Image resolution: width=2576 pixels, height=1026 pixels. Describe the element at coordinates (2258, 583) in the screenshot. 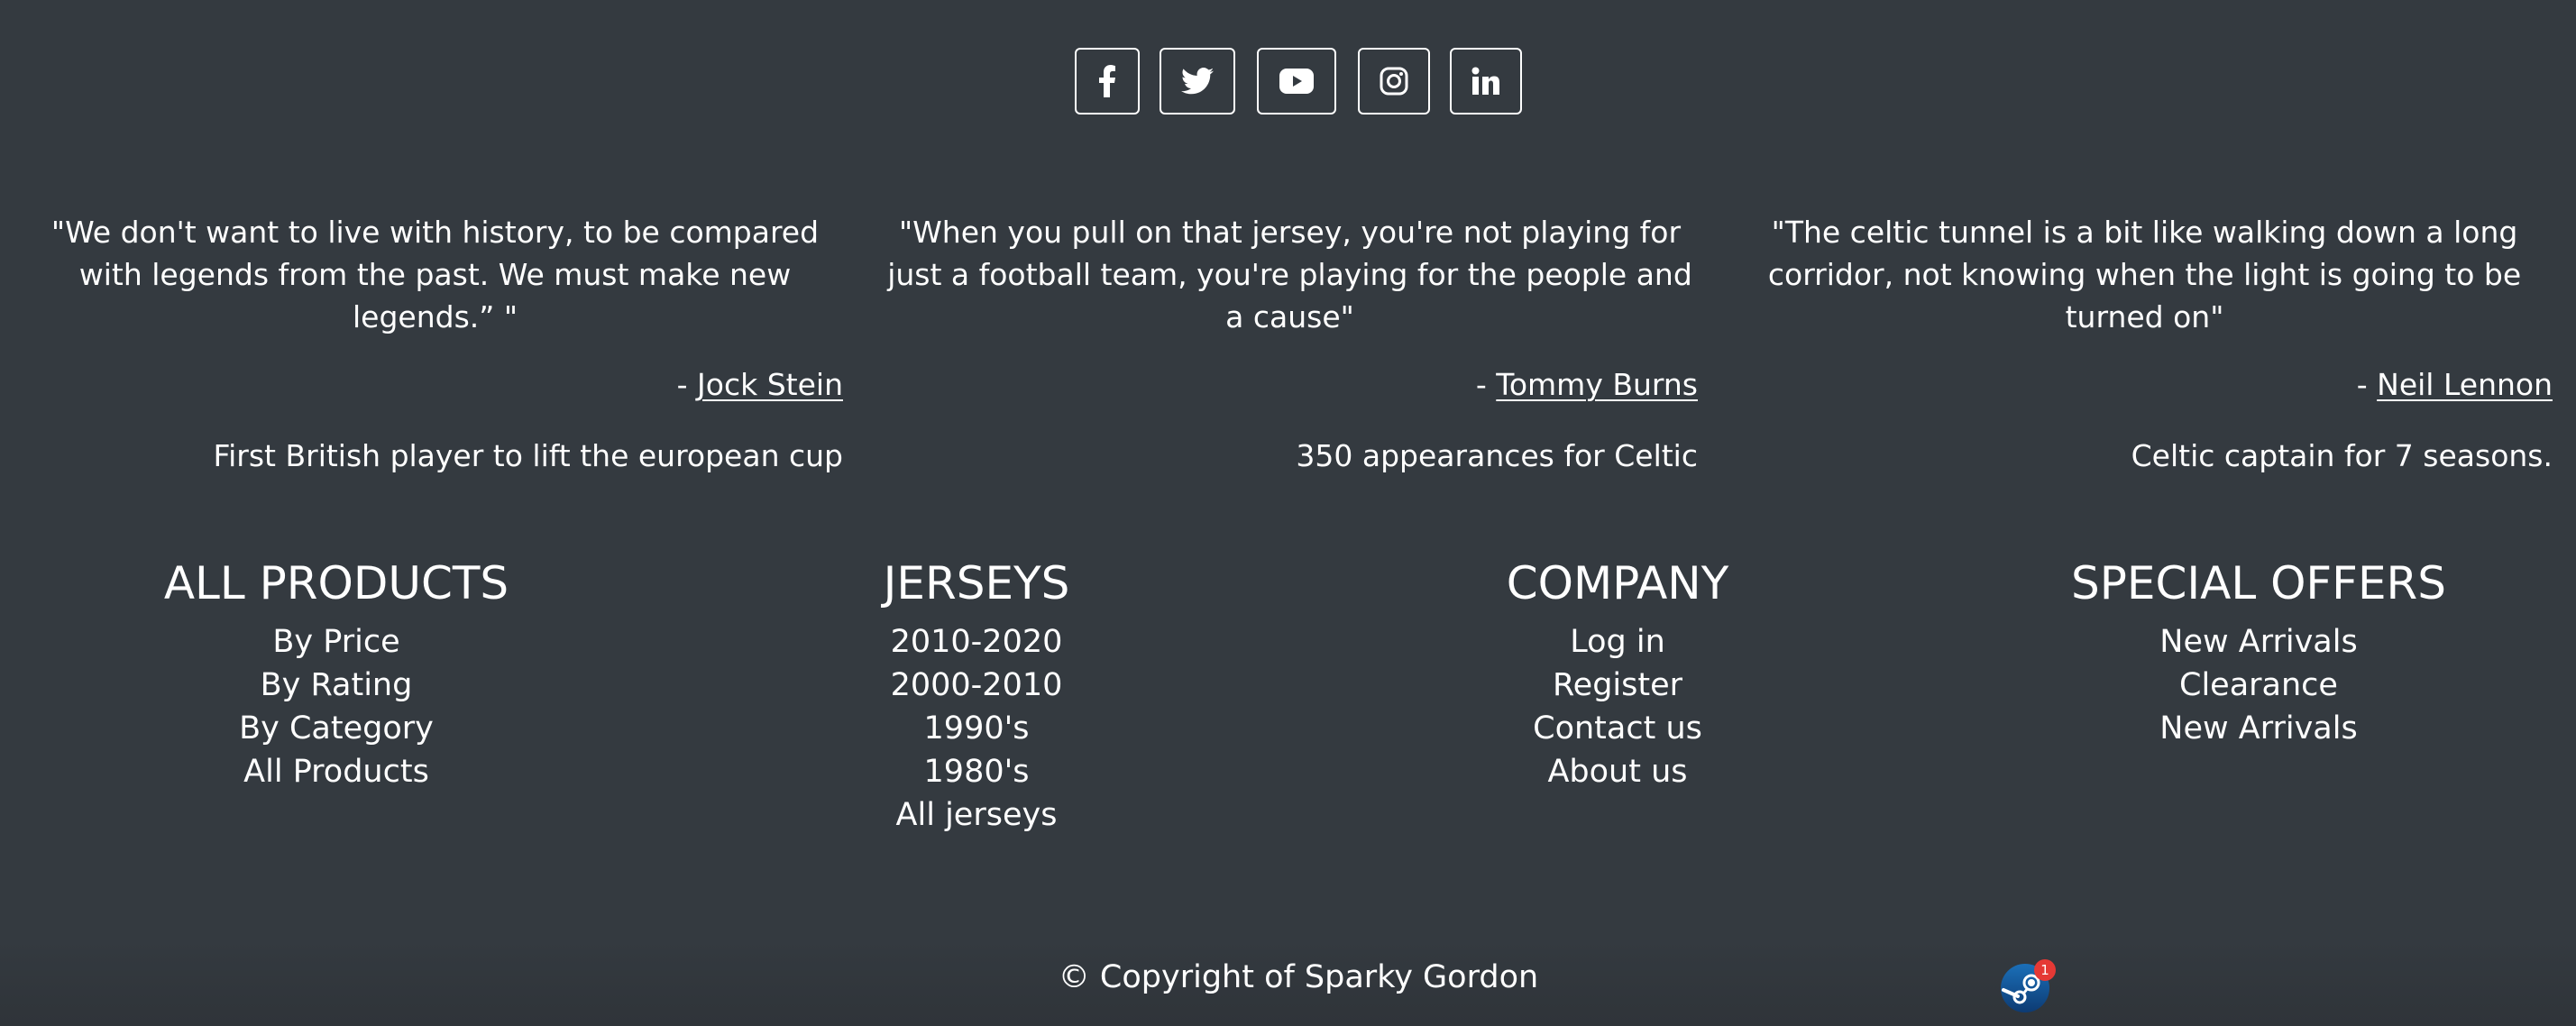

I see `column-title: SPECIAL OFFERS` at that location.